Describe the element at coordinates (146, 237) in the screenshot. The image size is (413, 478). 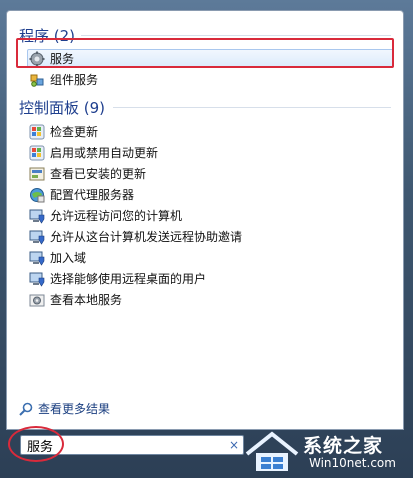
I see `cp-item-label: 允许从这台计算机发送远程协助邀请` at that location.